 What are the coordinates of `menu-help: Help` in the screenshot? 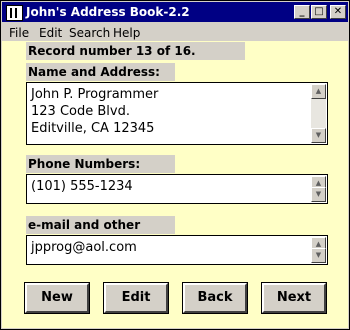 It's located at (126, 33).